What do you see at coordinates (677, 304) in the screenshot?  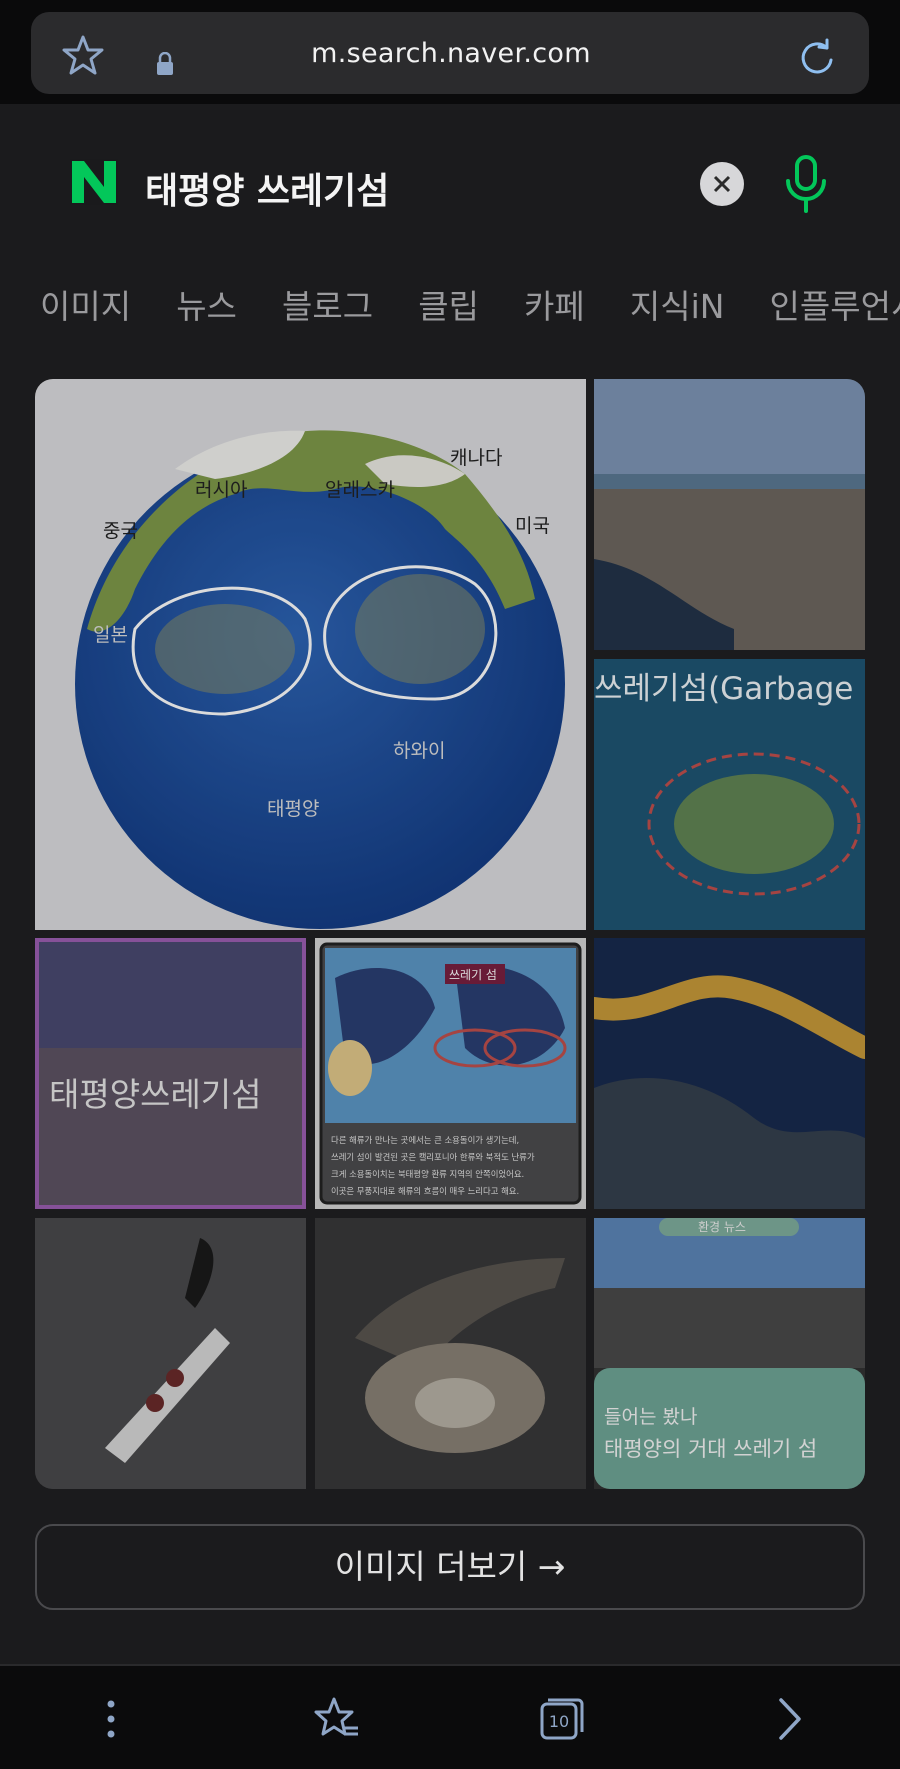 I see `tab-kin: 지식iN` at bounding box center [677, 304].